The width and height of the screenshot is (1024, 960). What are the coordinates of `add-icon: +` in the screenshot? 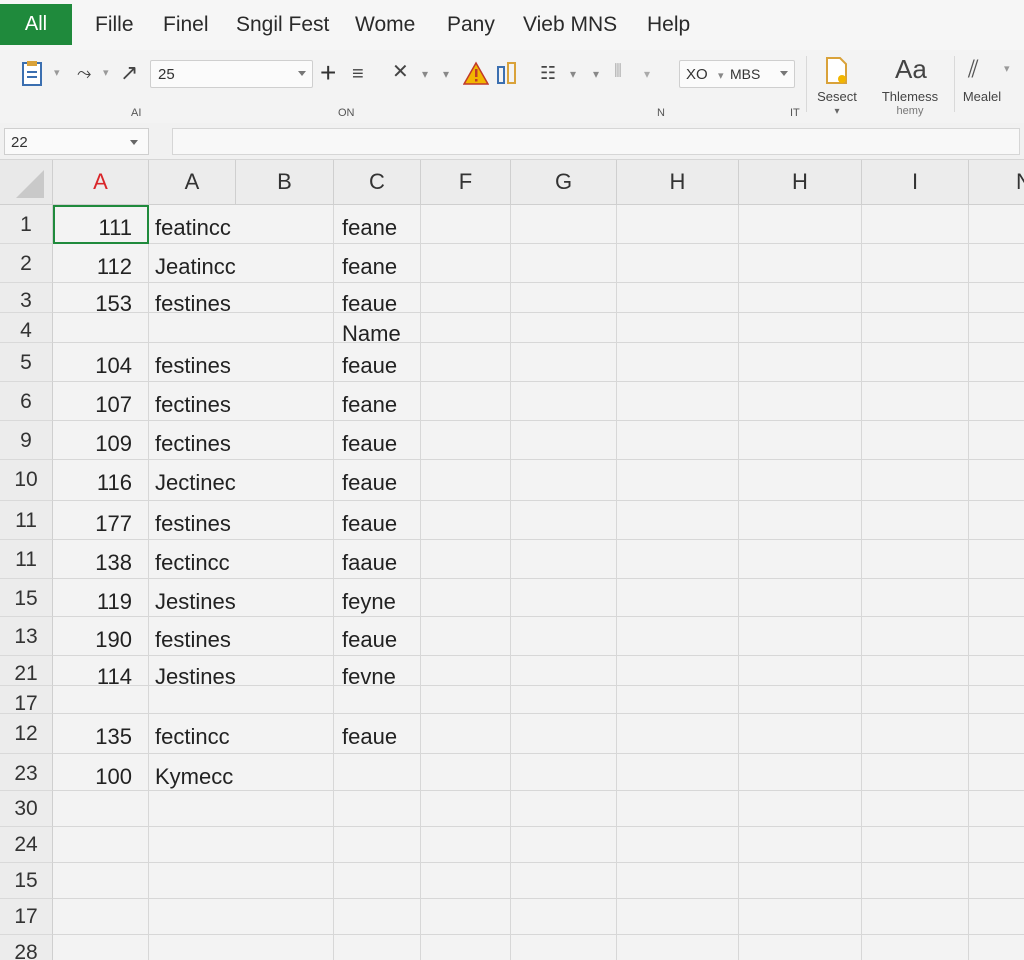 It's located at (328, 73).